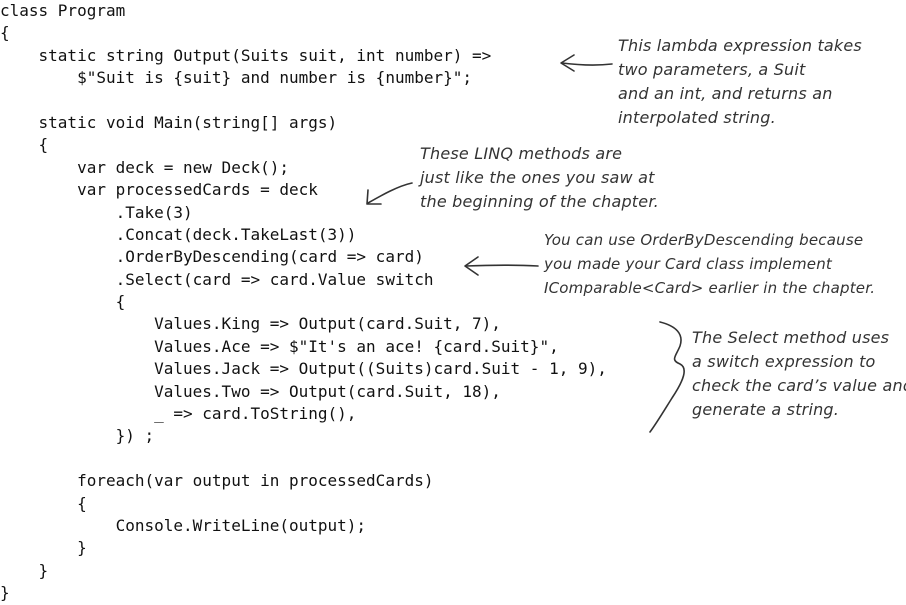  I want to click on annotation-line: The Select method uses, so click(791, 337).